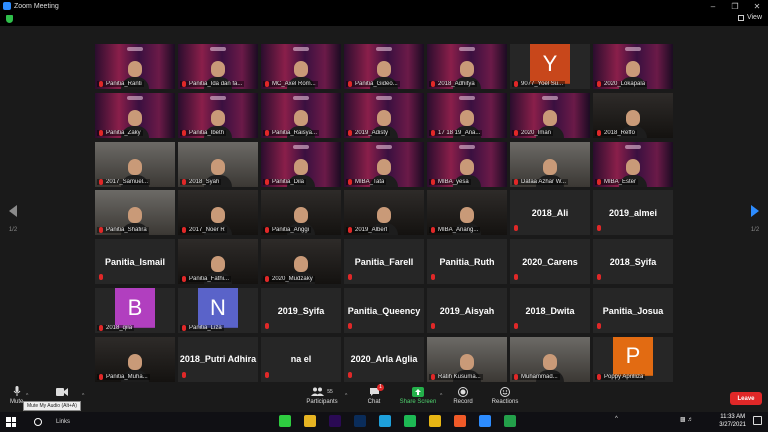 The width and height of the screenshot is (768, 432). Describe the element at coordinates (550, 310) in the screenshot. I see `participant-tile: 2018_Dwita` at that location.